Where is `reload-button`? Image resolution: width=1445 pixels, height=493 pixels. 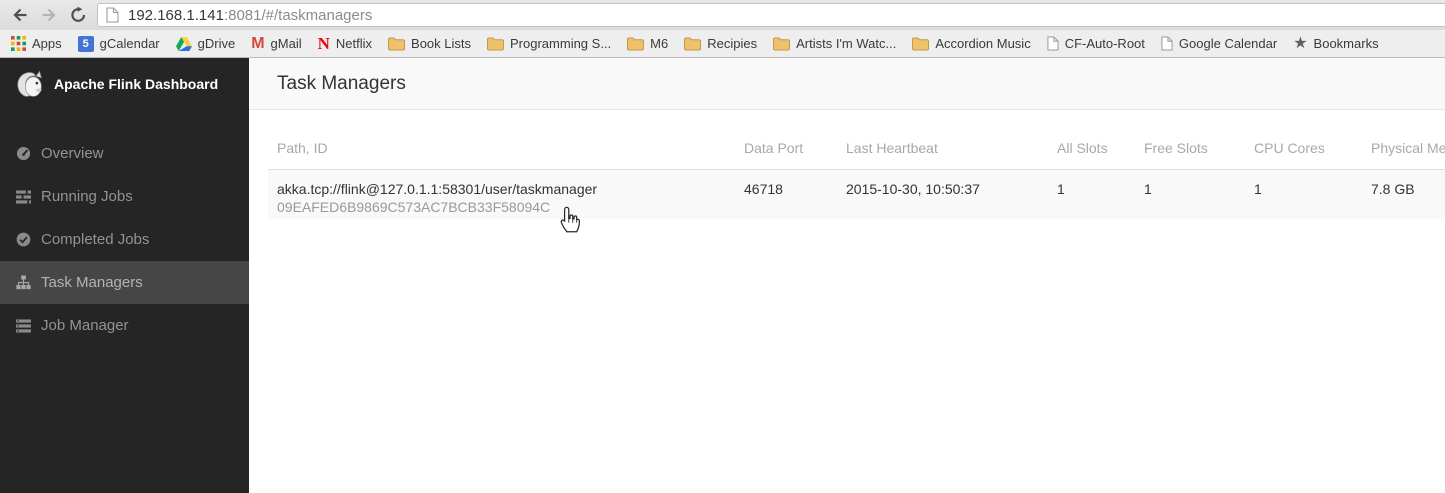 reload-button is located at coordinates (77, 15).